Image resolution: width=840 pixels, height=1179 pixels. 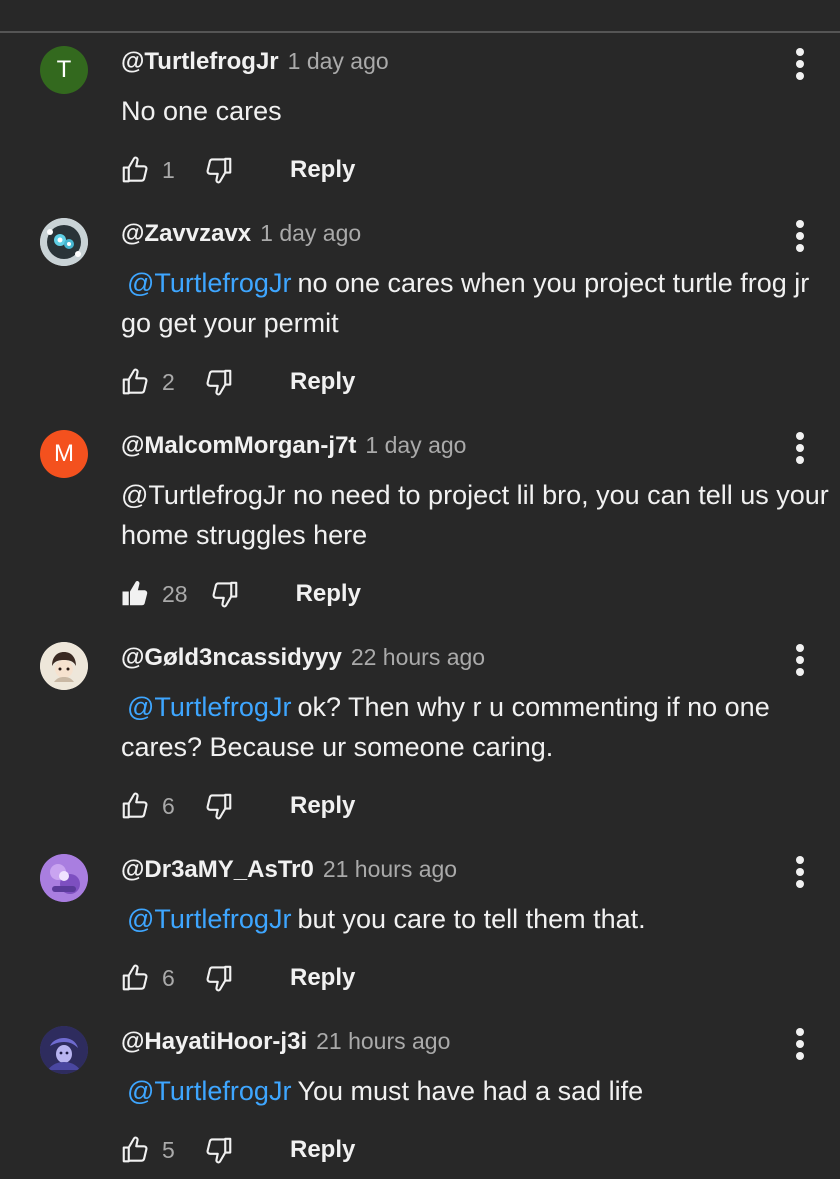 I want to click on comment-header: @Gøld3ncassidyyy 22 hours ago, so click(x=303, y=659).